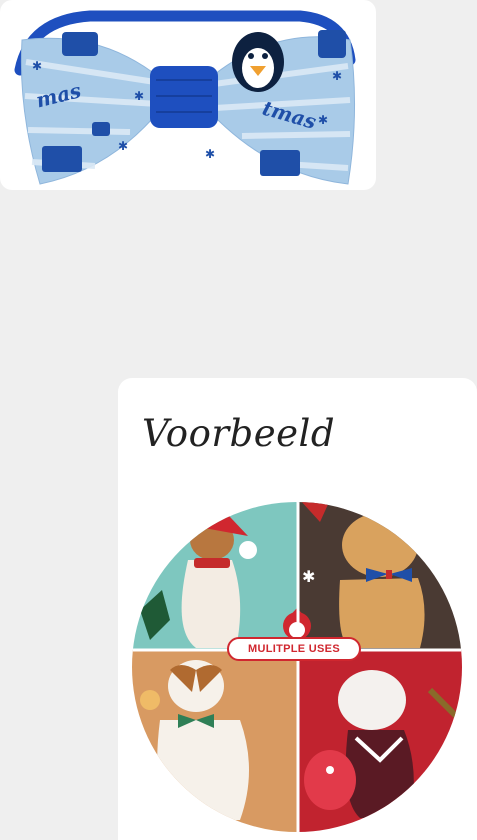  Describe the element at coordinates (238, 433) in the screenshot. I see `page-title: Voorbeeld` at that location.